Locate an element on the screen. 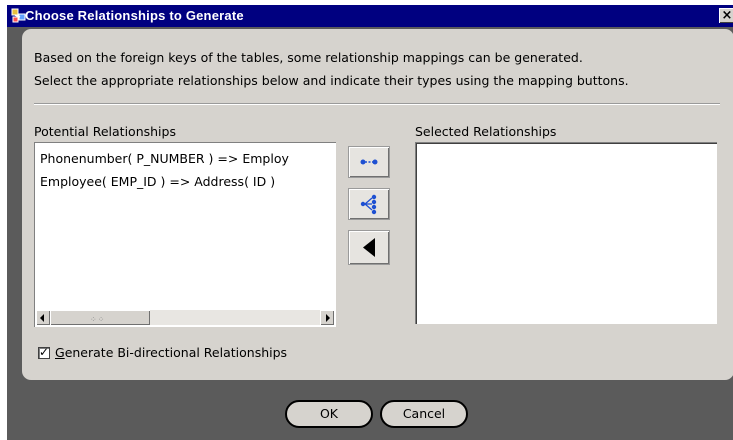 This screenshot has height=440, width=733. close-button: × is located at coordinates (726, 15).